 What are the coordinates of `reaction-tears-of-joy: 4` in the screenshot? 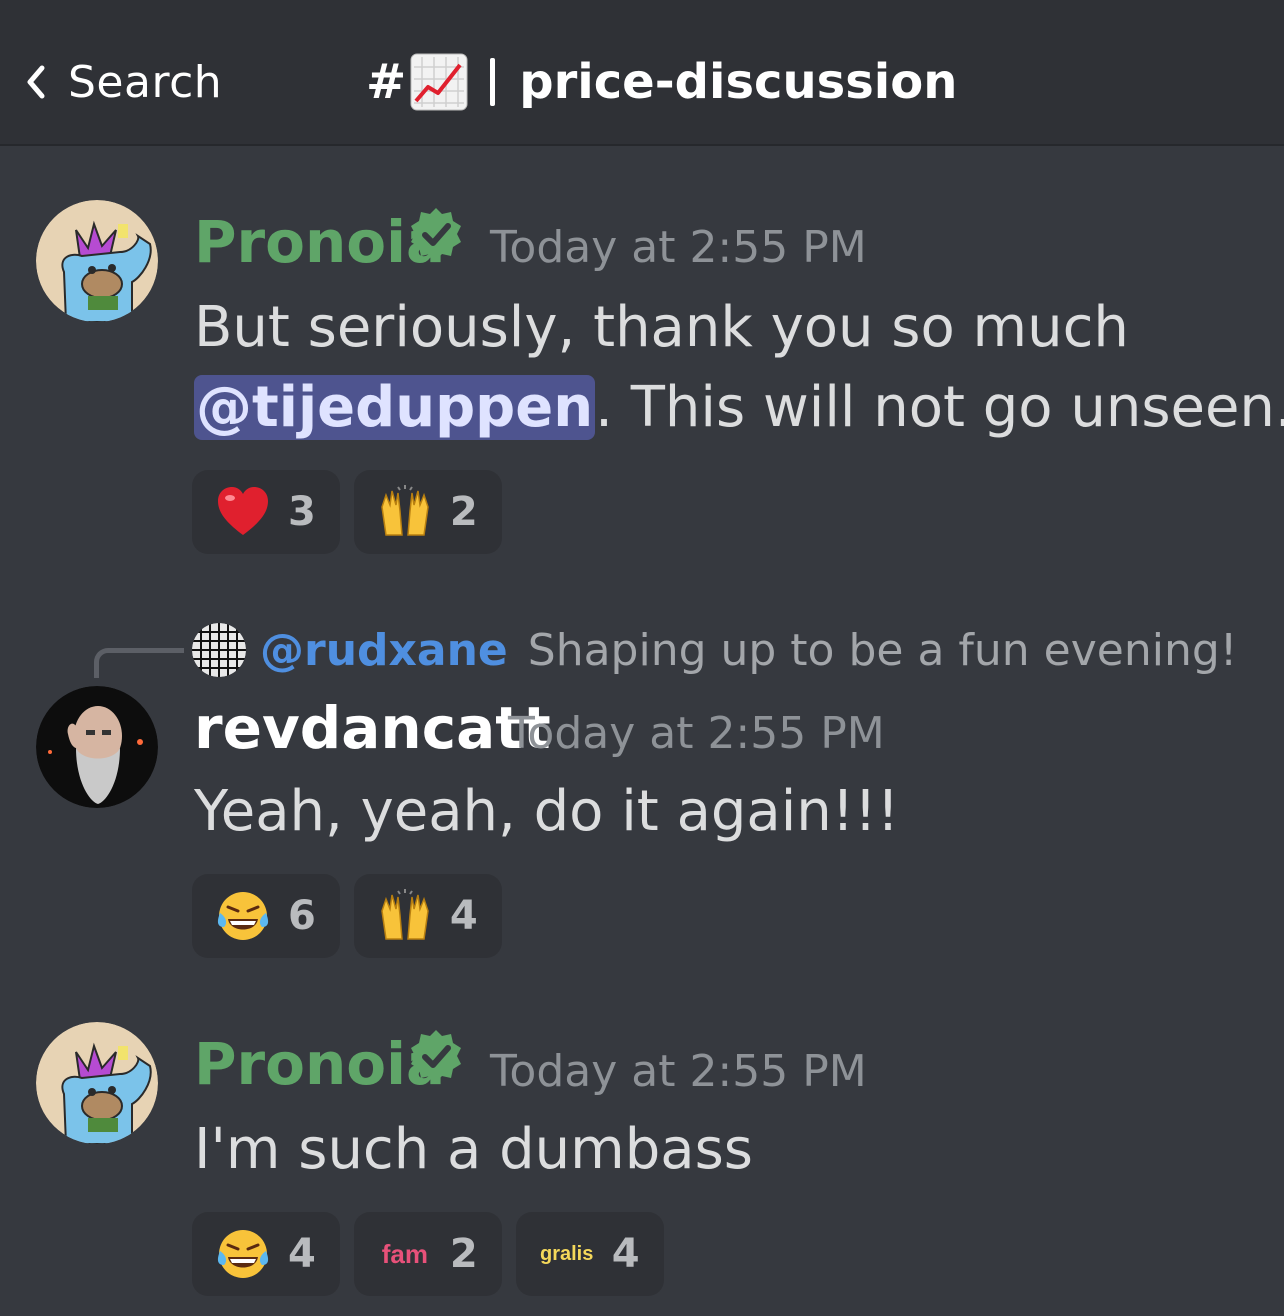 It's located at (266, 1254).